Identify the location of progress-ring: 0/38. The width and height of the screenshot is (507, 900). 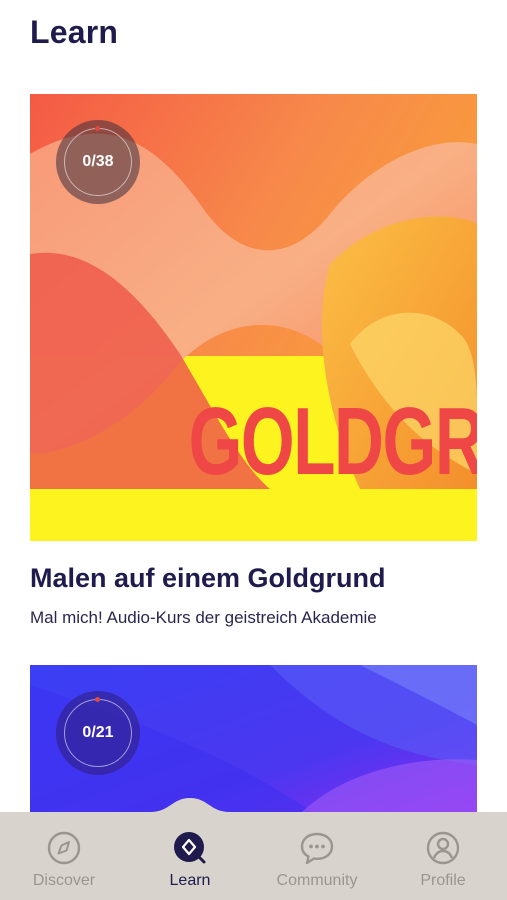
(98, 162).